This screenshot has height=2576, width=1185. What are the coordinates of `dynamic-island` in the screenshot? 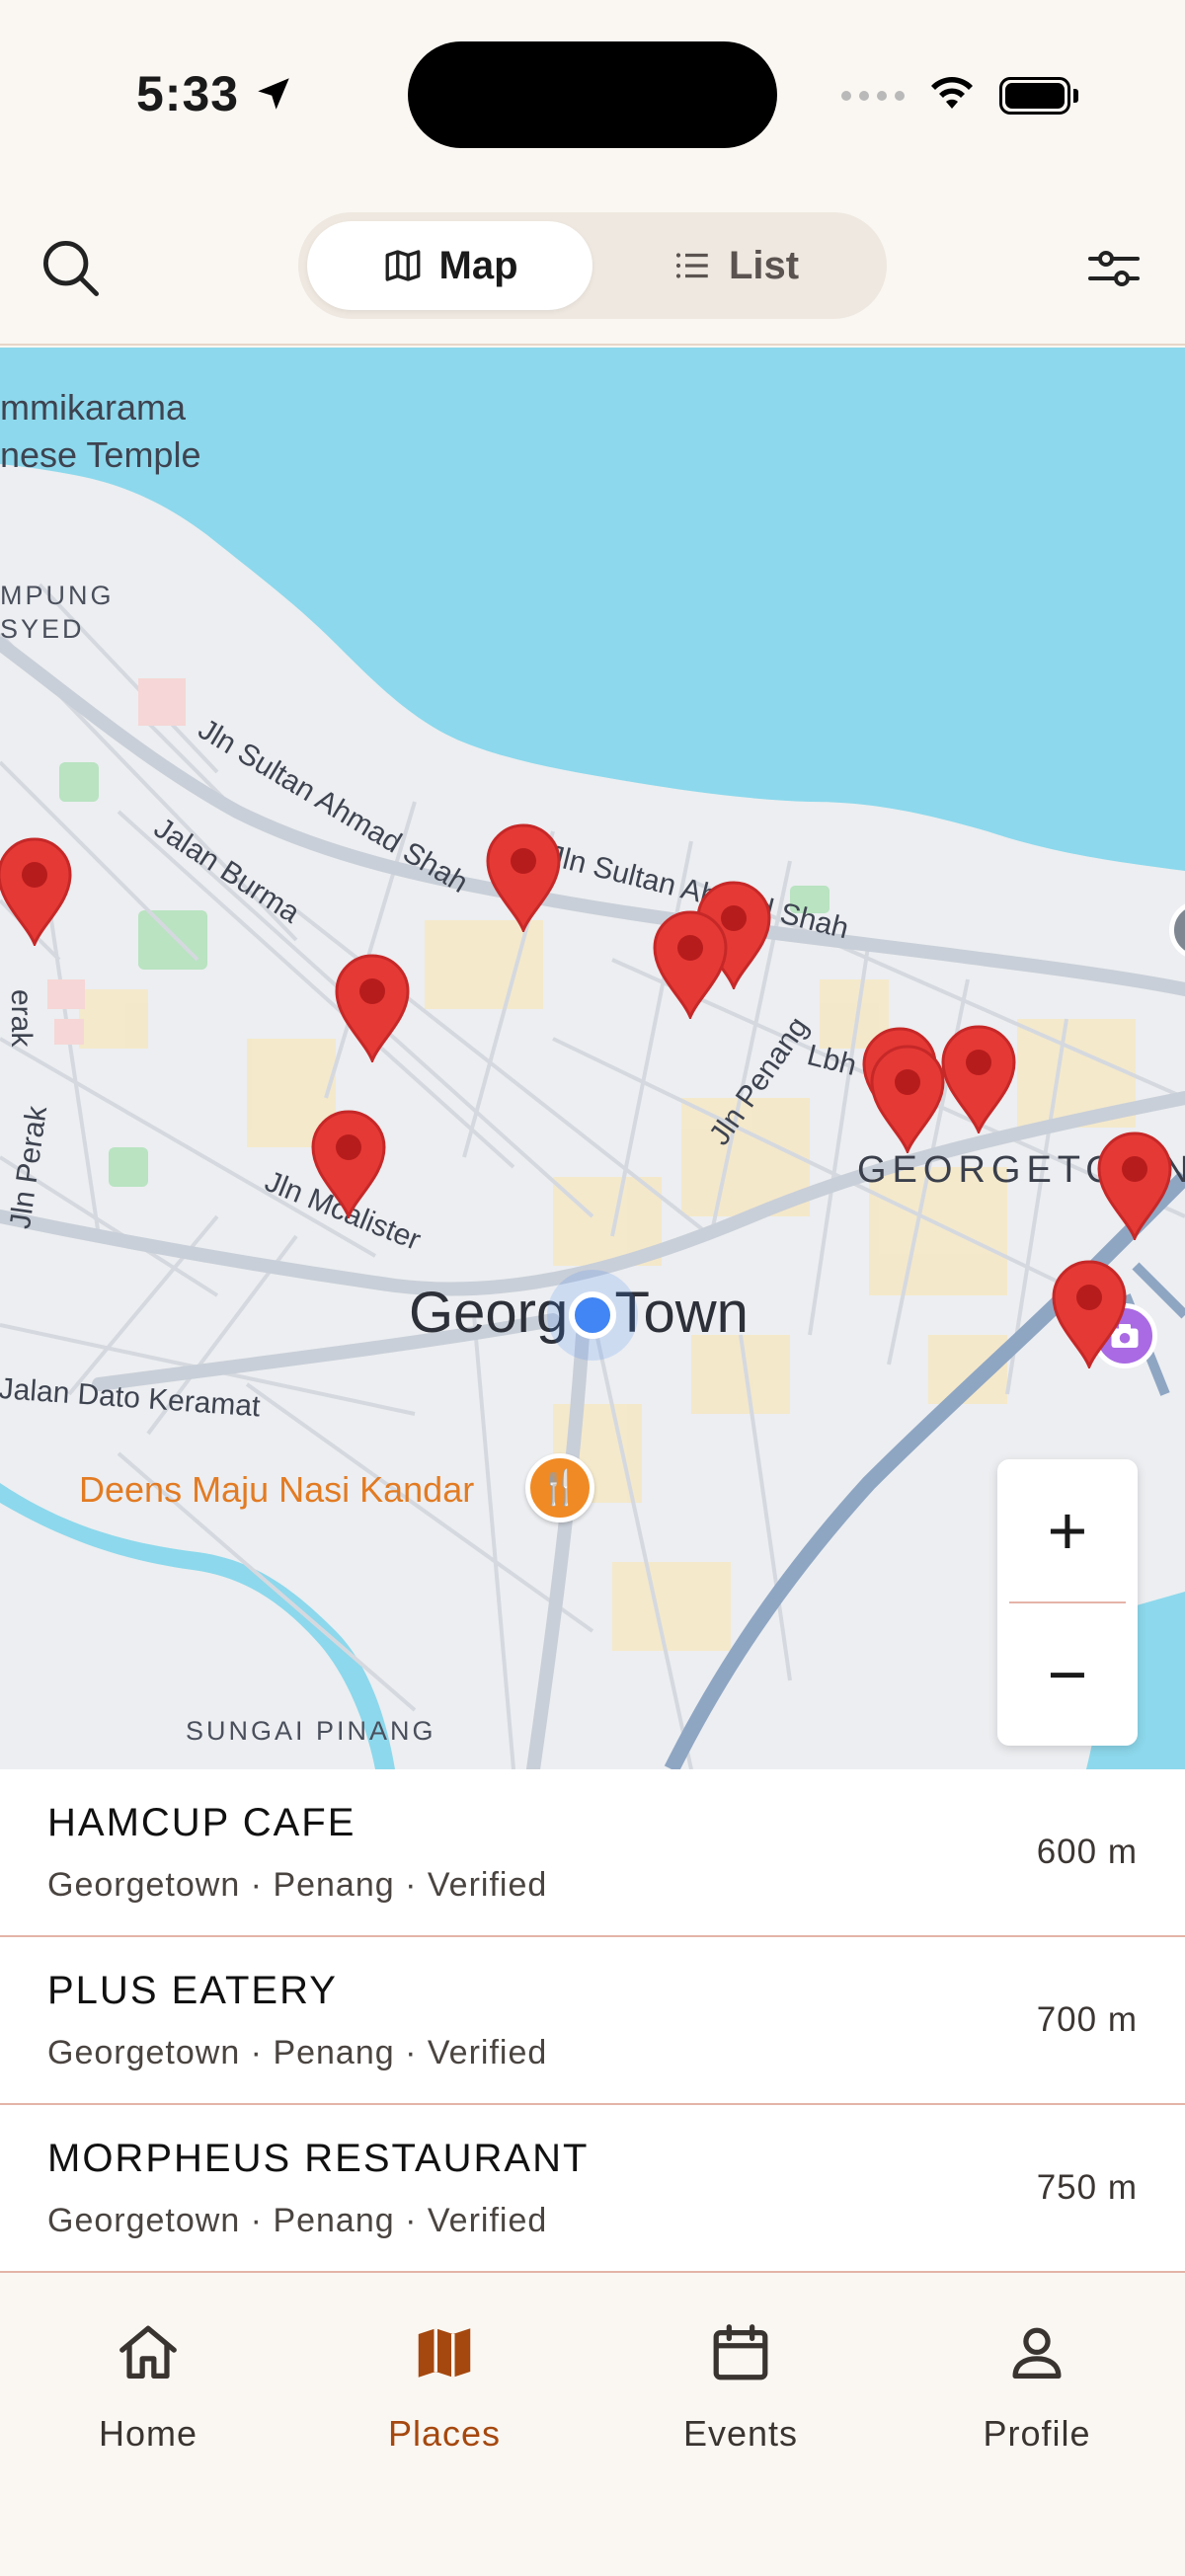 It's located at (592, 94).